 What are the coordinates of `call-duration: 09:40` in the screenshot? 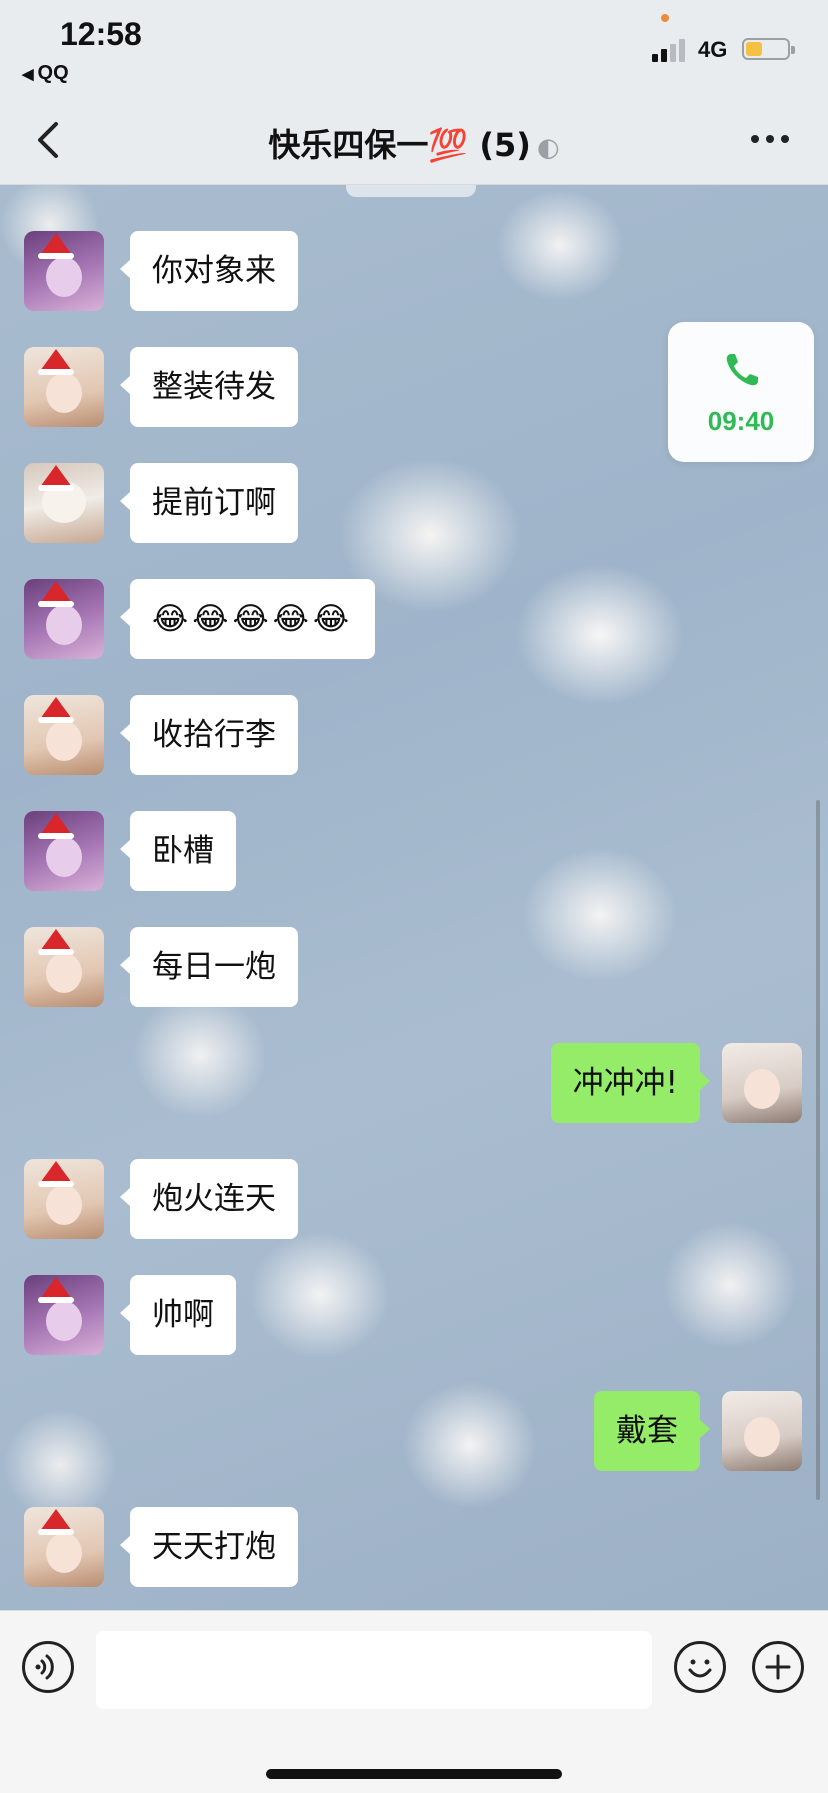 It's located at (741, 421).